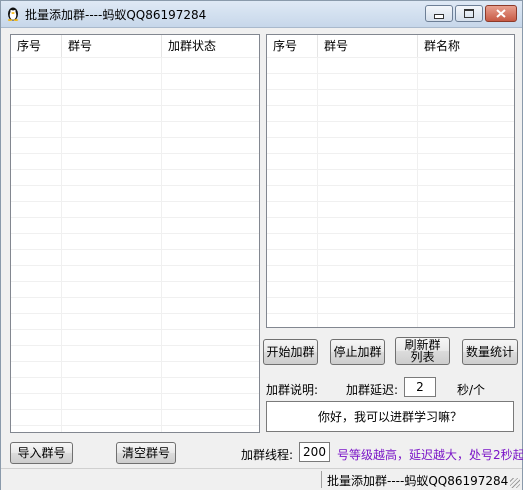  What do you see at coordinates (357, 352) in the screenshot?
I see `stop-join-button: 停止加群` at bounding box center [357, 352].